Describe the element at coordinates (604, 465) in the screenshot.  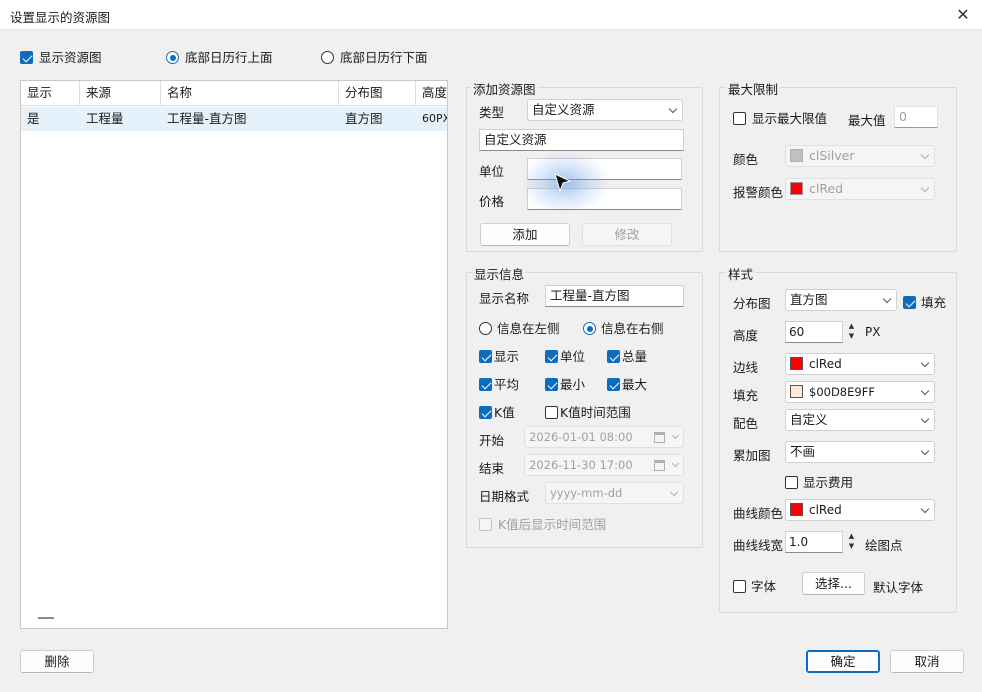
I see `end-datetime-picker: 2026-11-30 17:00` at that location.